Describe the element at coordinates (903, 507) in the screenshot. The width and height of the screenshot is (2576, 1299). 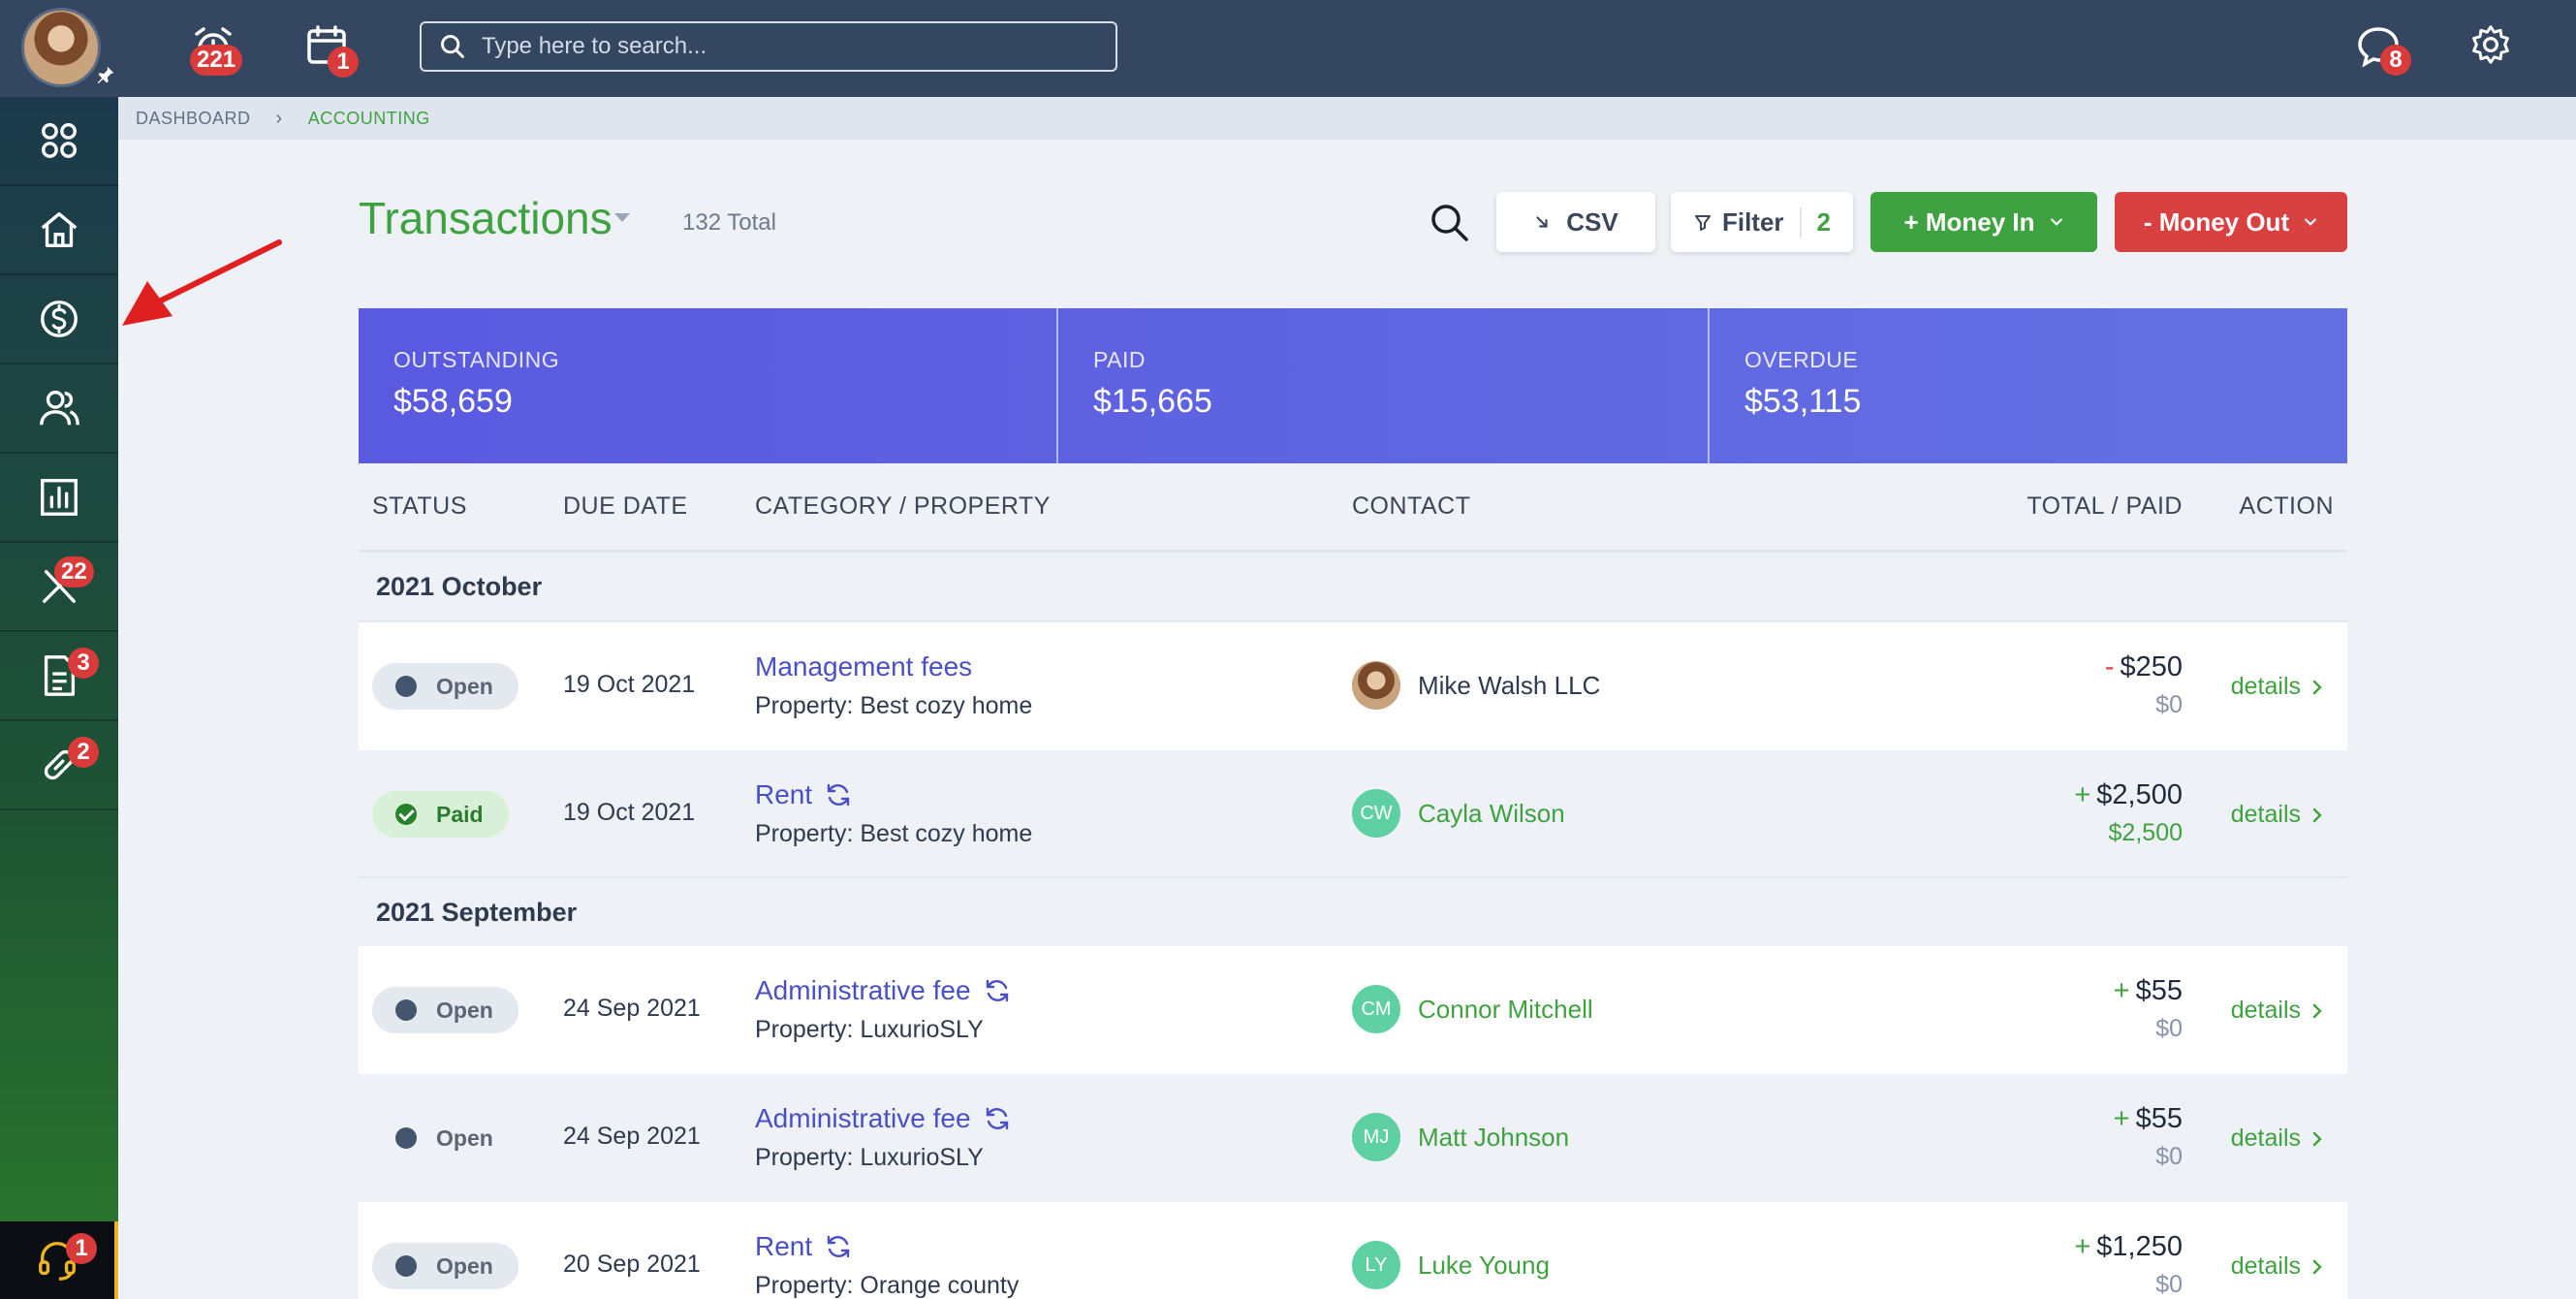
I see `column-category: CATEGORY / PROPERTY` at that location.